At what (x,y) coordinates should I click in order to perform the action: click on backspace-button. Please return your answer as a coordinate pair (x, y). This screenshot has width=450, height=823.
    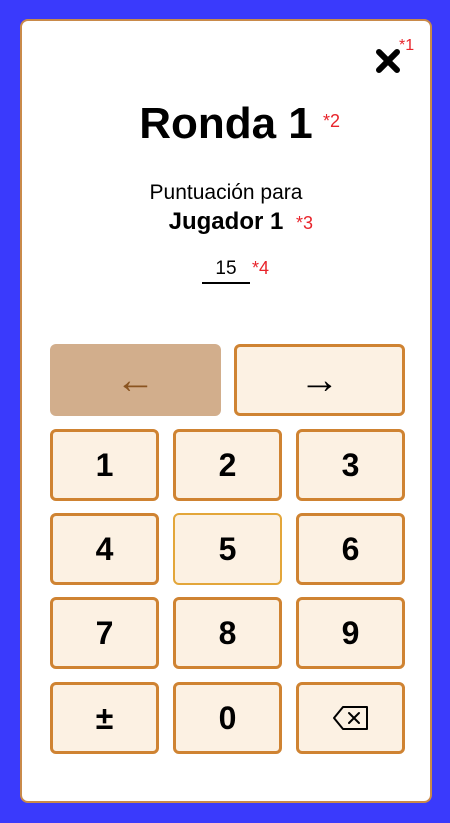
    Looking at the image, I should click on (350, 718).